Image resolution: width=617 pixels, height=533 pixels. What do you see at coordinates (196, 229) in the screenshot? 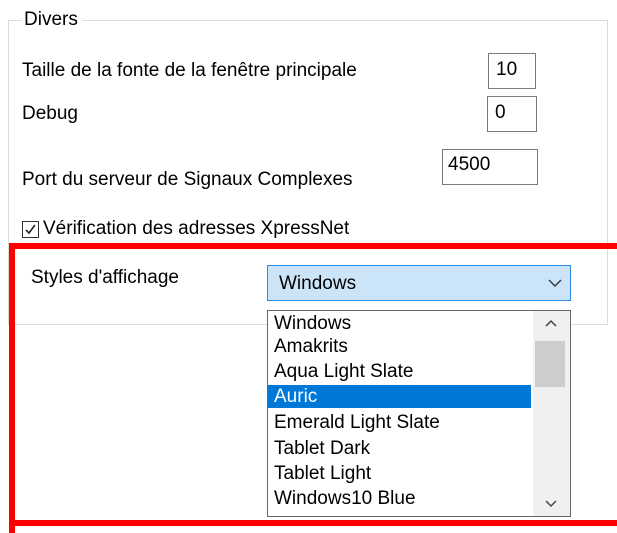
I see `xpressnet-check-label: Vérification des adresses XpressNet` at bounding box center [196, 229].